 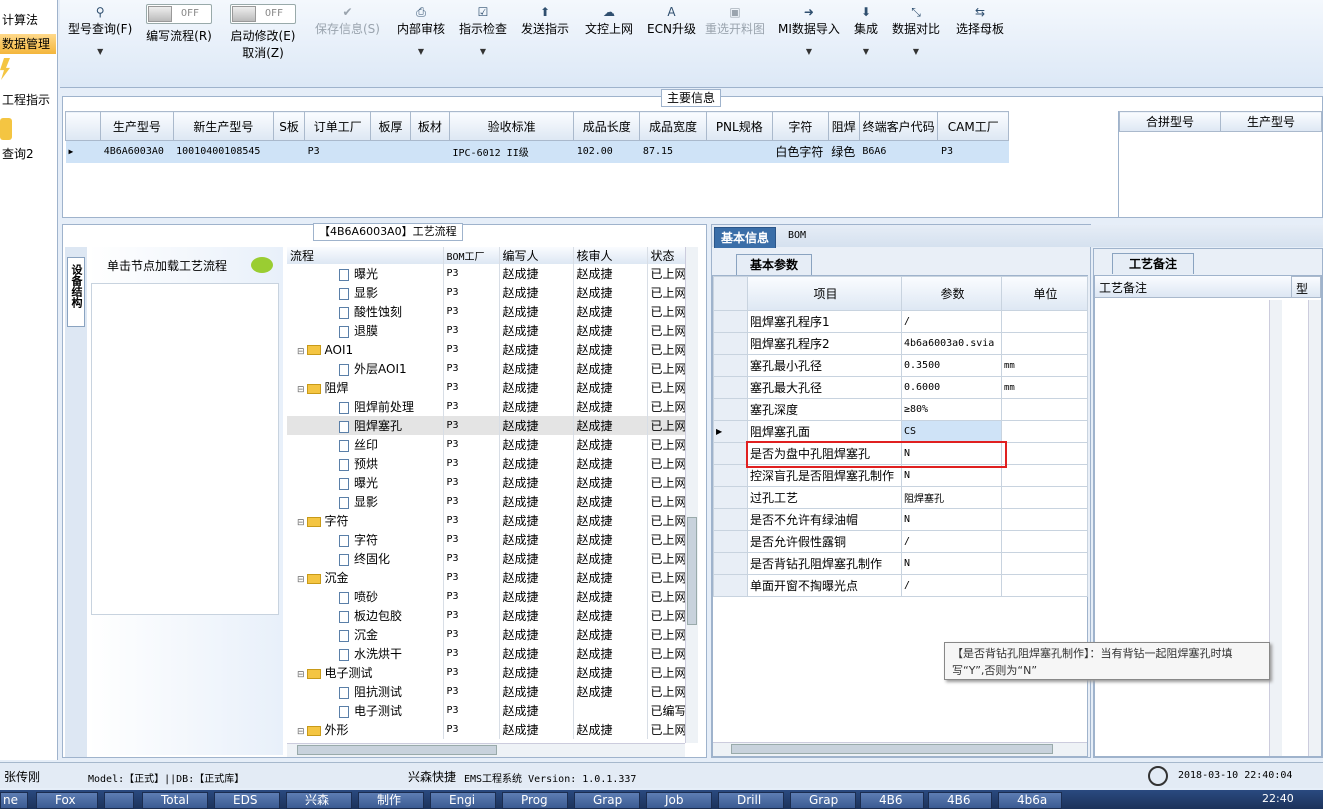 I want to click on param-row: 是否允许假性露铜 /, so click(x=900, y=541).